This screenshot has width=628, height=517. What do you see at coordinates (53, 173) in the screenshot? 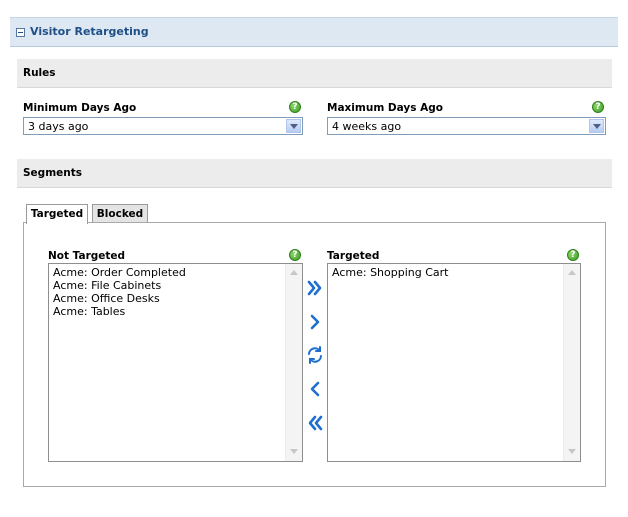
I see `segments-title: Segments` at bounding box center [53, 173].